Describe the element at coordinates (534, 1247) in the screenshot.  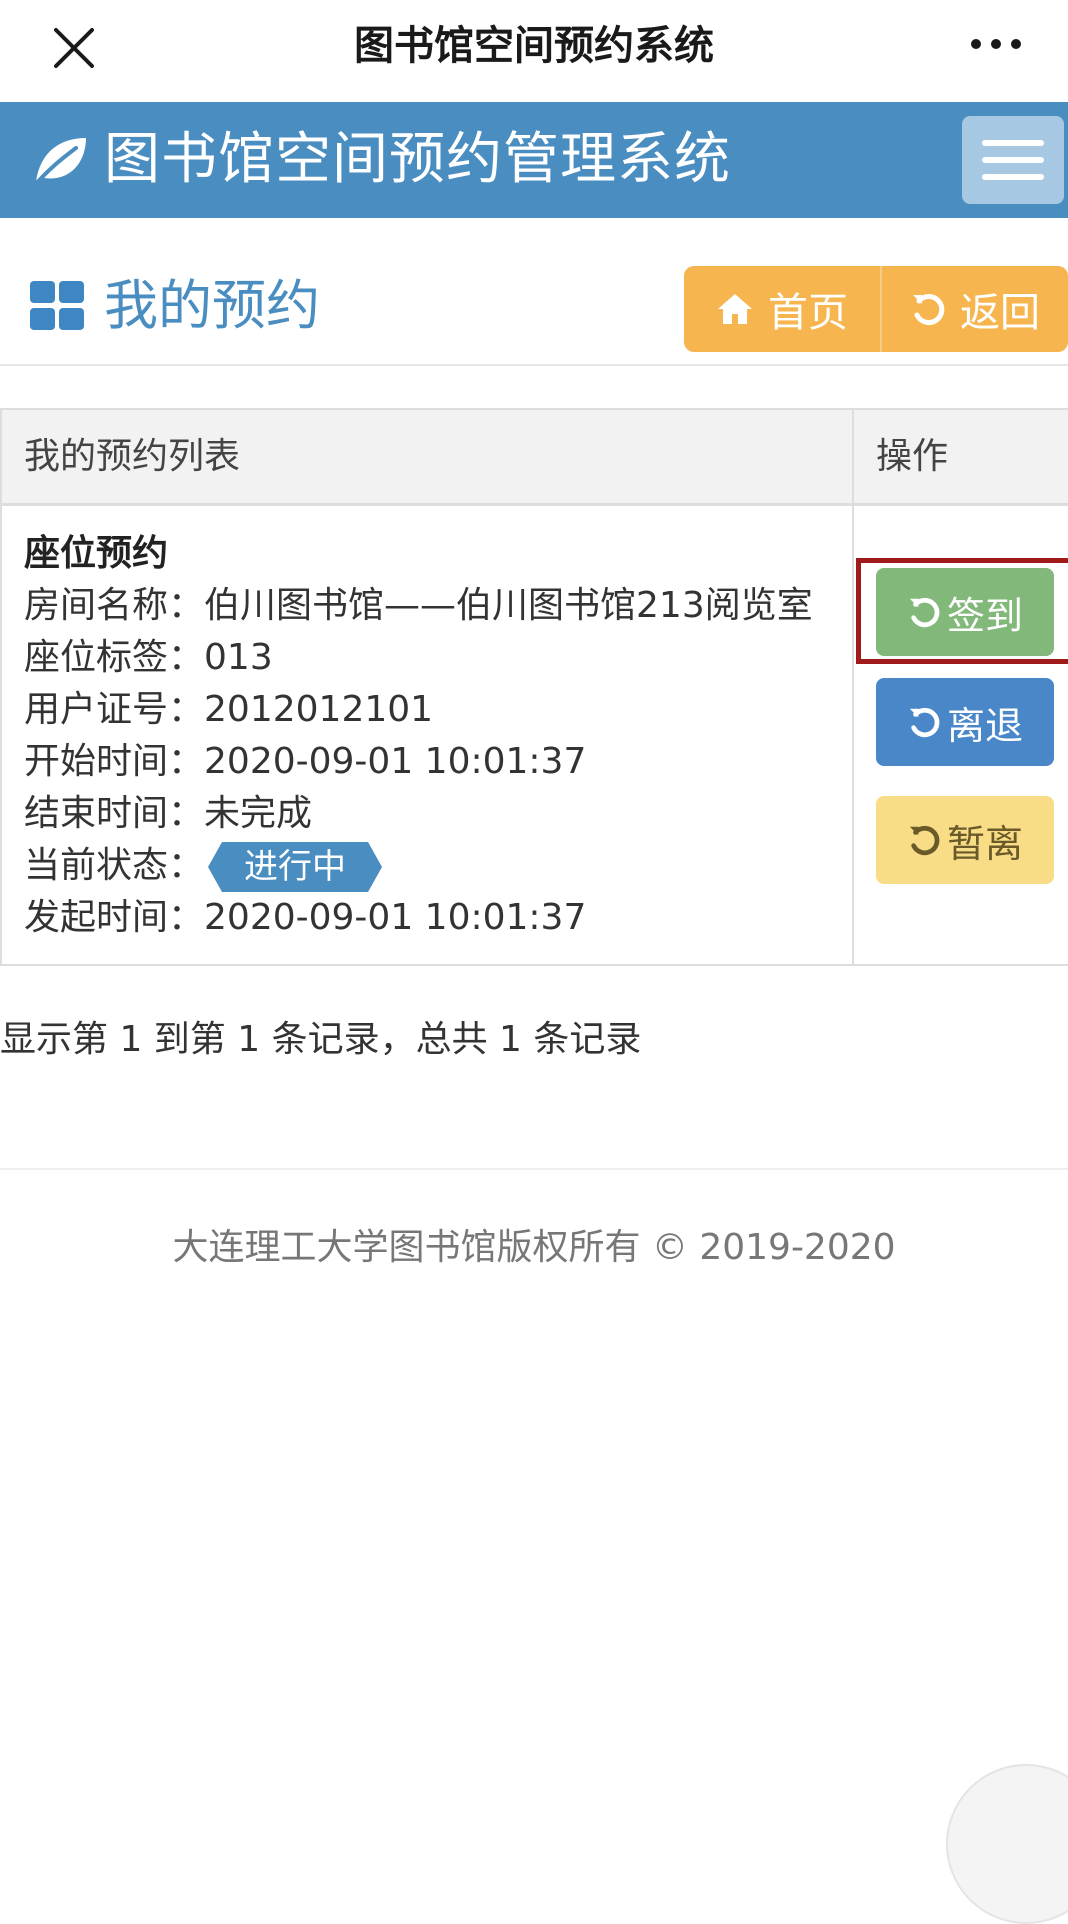
I see `copyright-text: 大连理工大学图书馆版权所有 © 2019-2020` at that location.